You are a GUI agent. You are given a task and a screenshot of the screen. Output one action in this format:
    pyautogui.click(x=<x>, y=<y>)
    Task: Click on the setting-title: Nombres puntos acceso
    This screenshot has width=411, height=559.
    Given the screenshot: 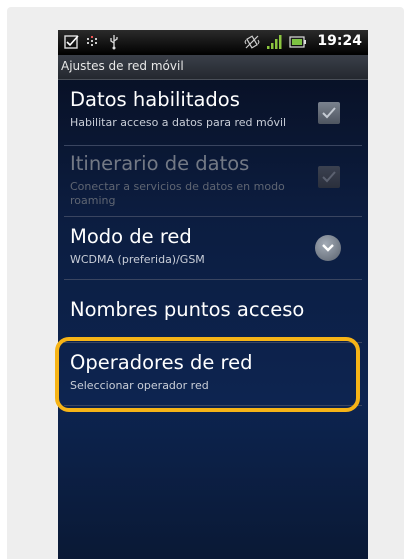 What is the action you would take?
    pyautogui.click(x=187, y=309)
    